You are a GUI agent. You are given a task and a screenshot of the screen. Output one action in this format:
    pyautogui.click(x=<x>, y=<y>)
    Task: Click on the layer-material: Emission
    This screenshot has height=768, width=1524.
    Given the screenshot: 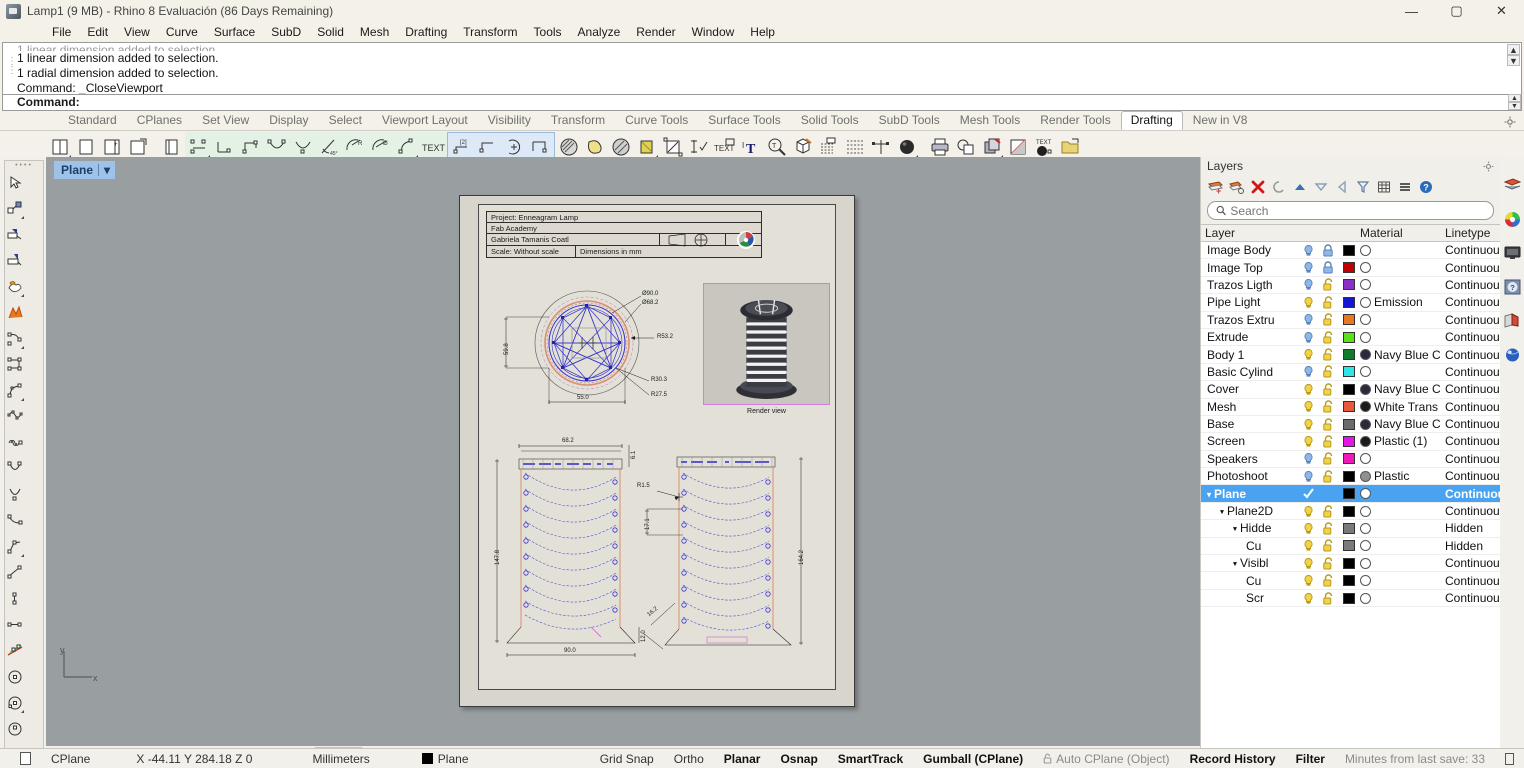 What is the action you would take?
    pyautogui.click(x=1402, y=302)
    